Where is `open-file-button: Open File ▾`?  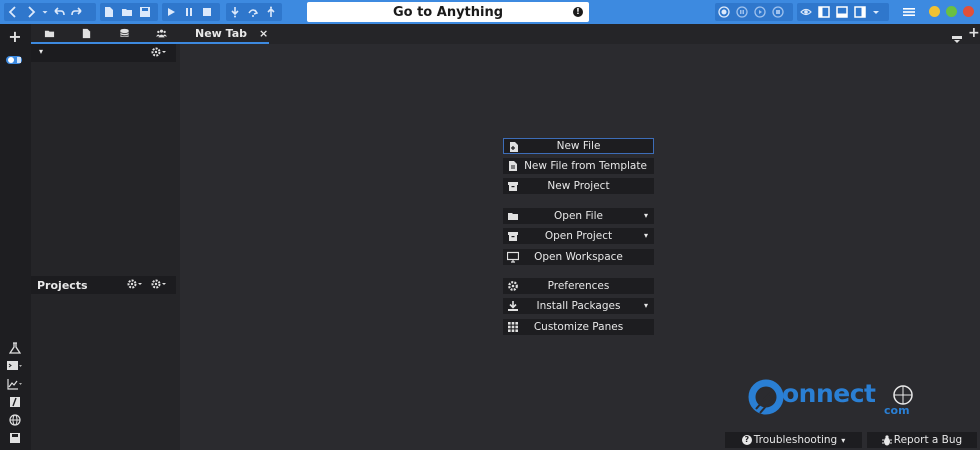 open-file-button: Open File ▾ is located at coordinates (578, 216).